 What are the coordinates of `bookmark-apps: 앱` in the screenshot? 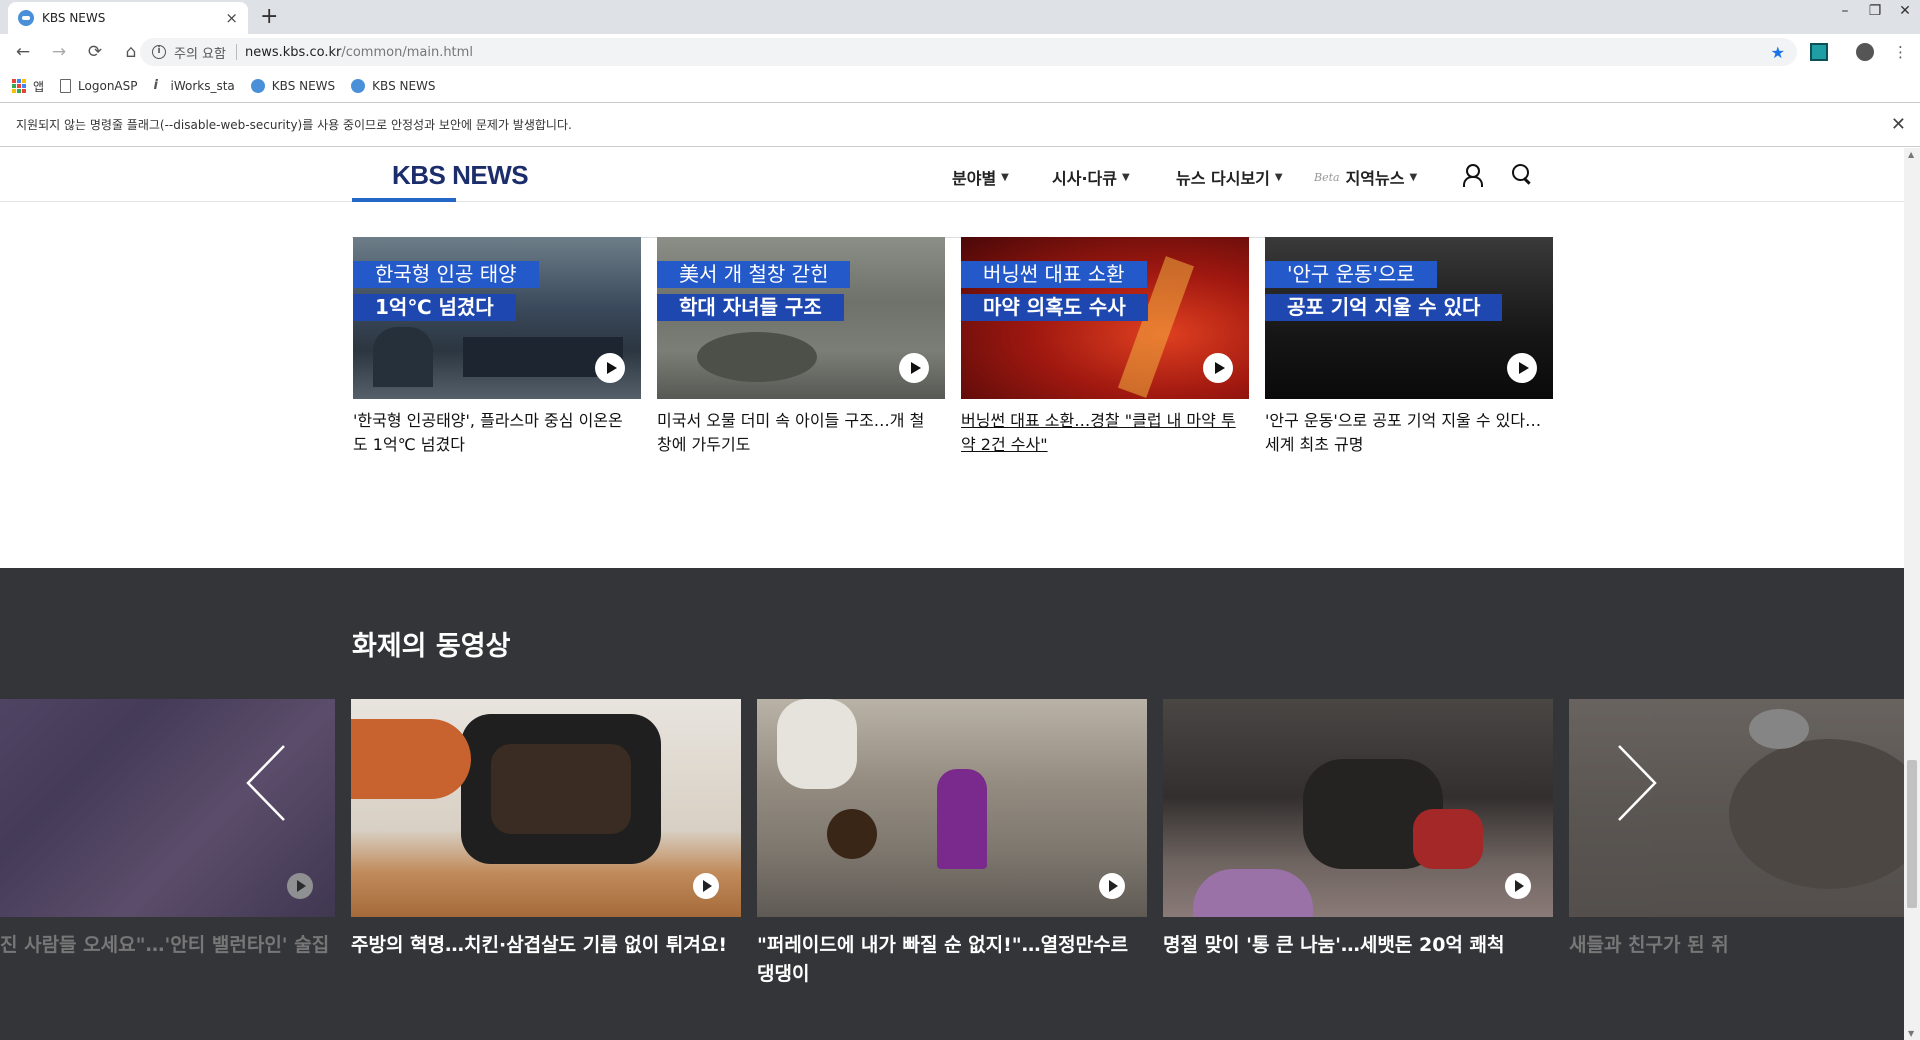 It's located at (28, 86).